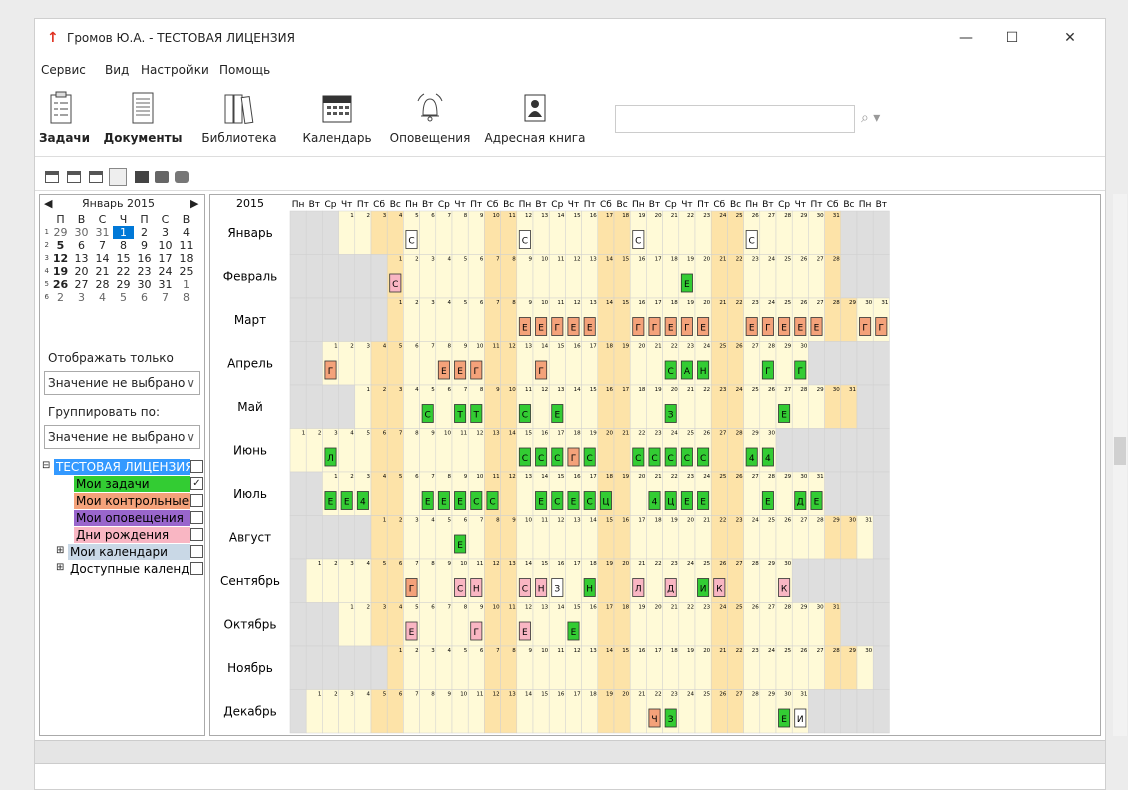 This screenshot has width=1128, height=790. What do you see at coordinates (801, 372) in the screenshot?
I see `event-label: Г` at bounding box center [801, 372].